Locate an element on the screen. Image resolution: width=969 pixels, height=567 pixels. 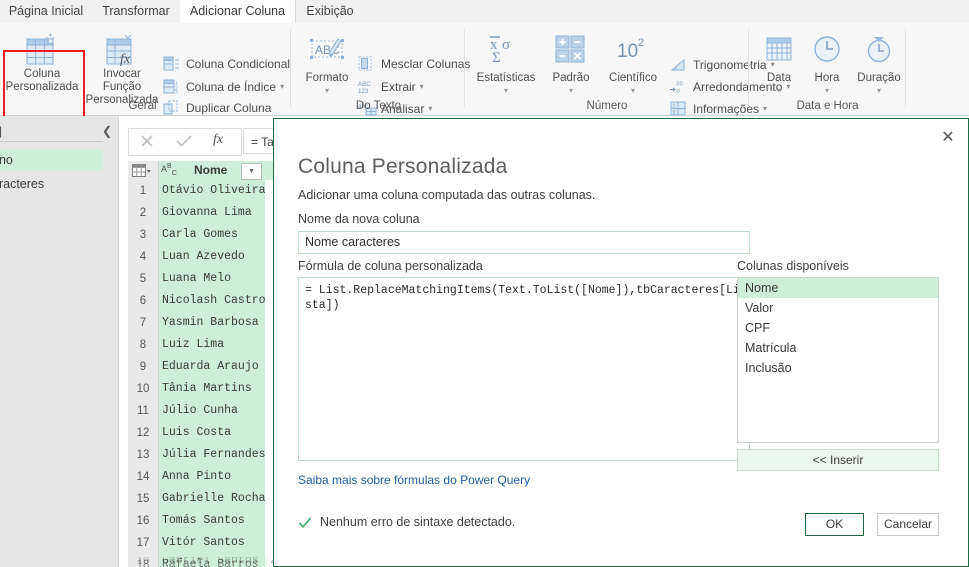
clock-icon is located at coordinates (827, 50).